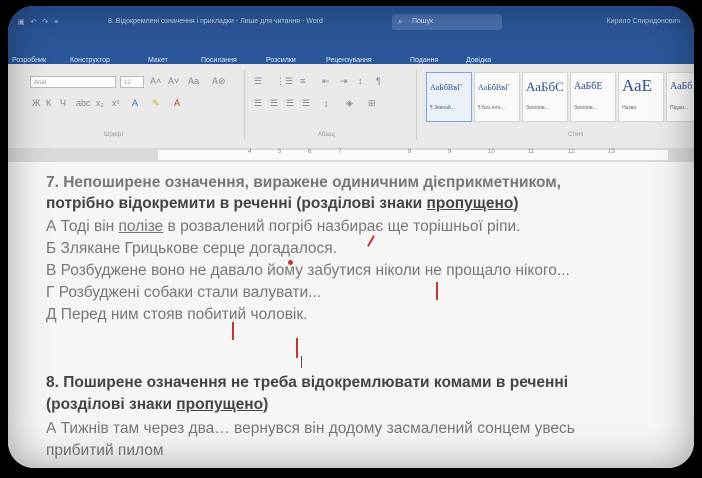 Image resolution: width=702 pixels, height=478 pixels. What do you see at coordinates (191, 248) in the screenshot?
I see `option-7b: Б Злякане Грицькове серце догадалося.` at bounding box center [191, 248].